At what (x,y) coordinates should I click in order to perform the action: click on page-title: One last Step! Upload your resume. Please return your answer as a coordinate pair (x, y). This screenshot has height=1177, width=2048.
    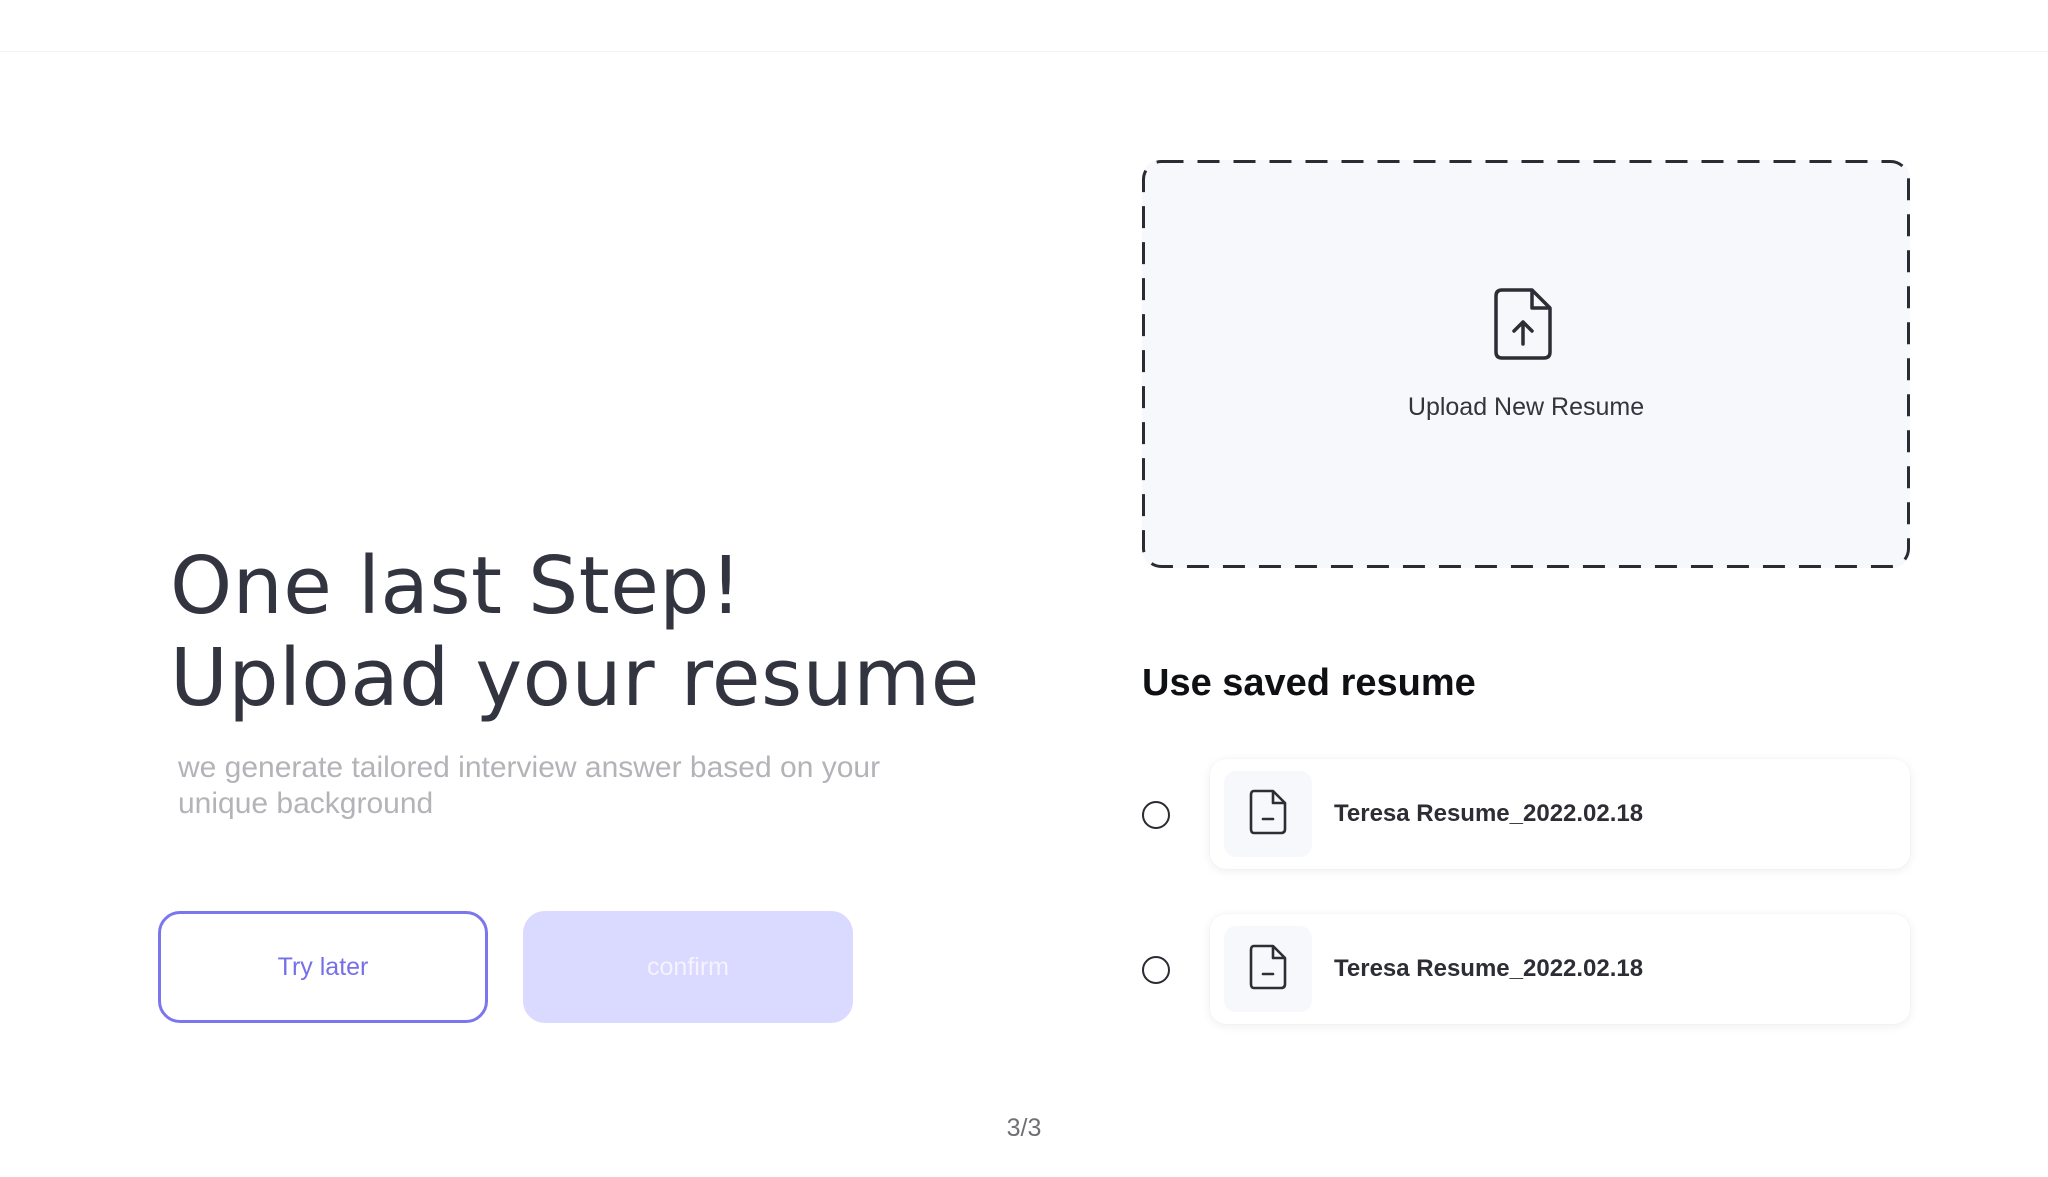
    Looking at the image, I should click on (575, 632).